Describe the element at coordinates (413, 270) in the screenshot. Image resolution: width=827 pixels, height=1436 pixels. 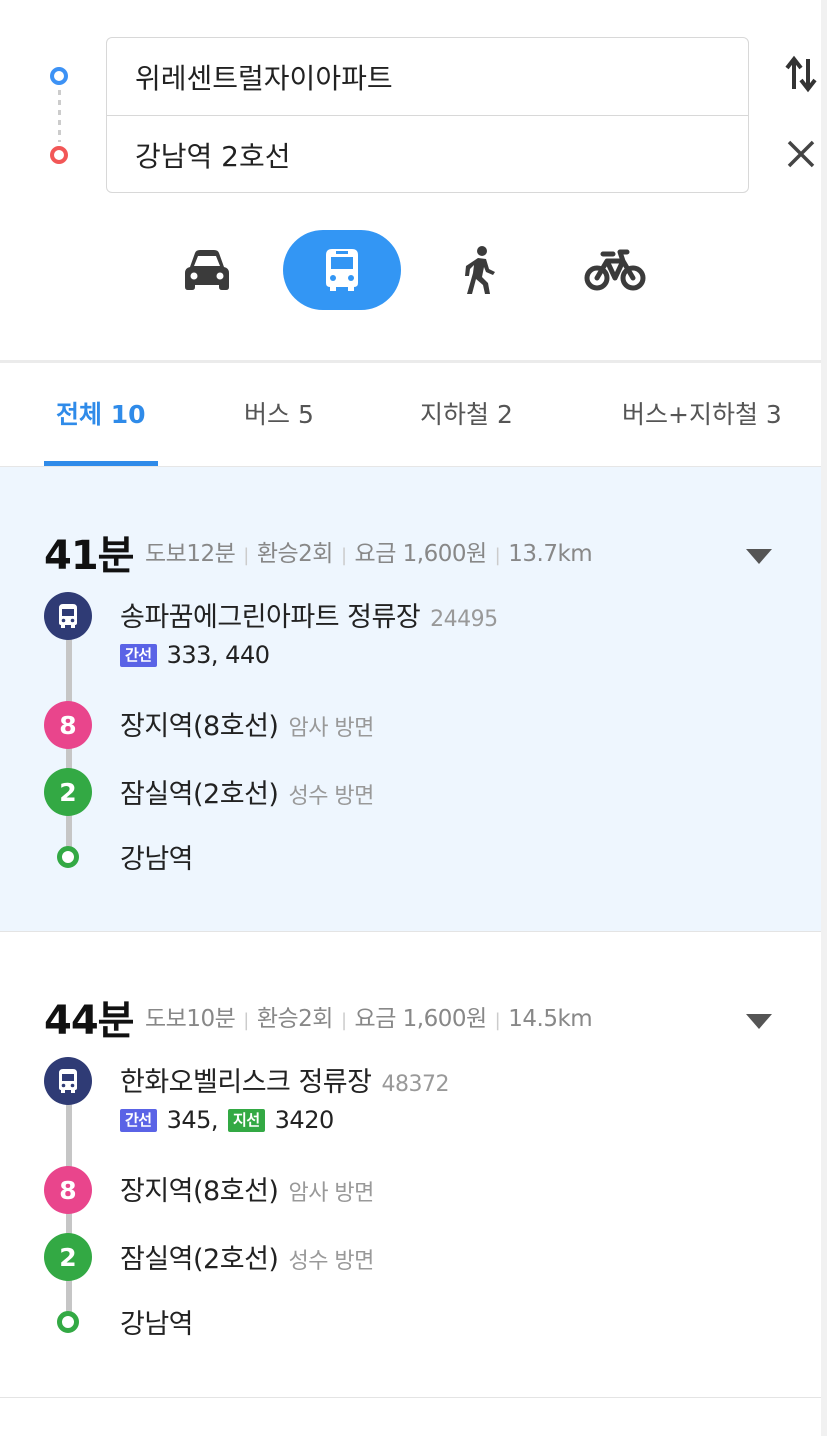
I see `transport-mode-selector` at that location.